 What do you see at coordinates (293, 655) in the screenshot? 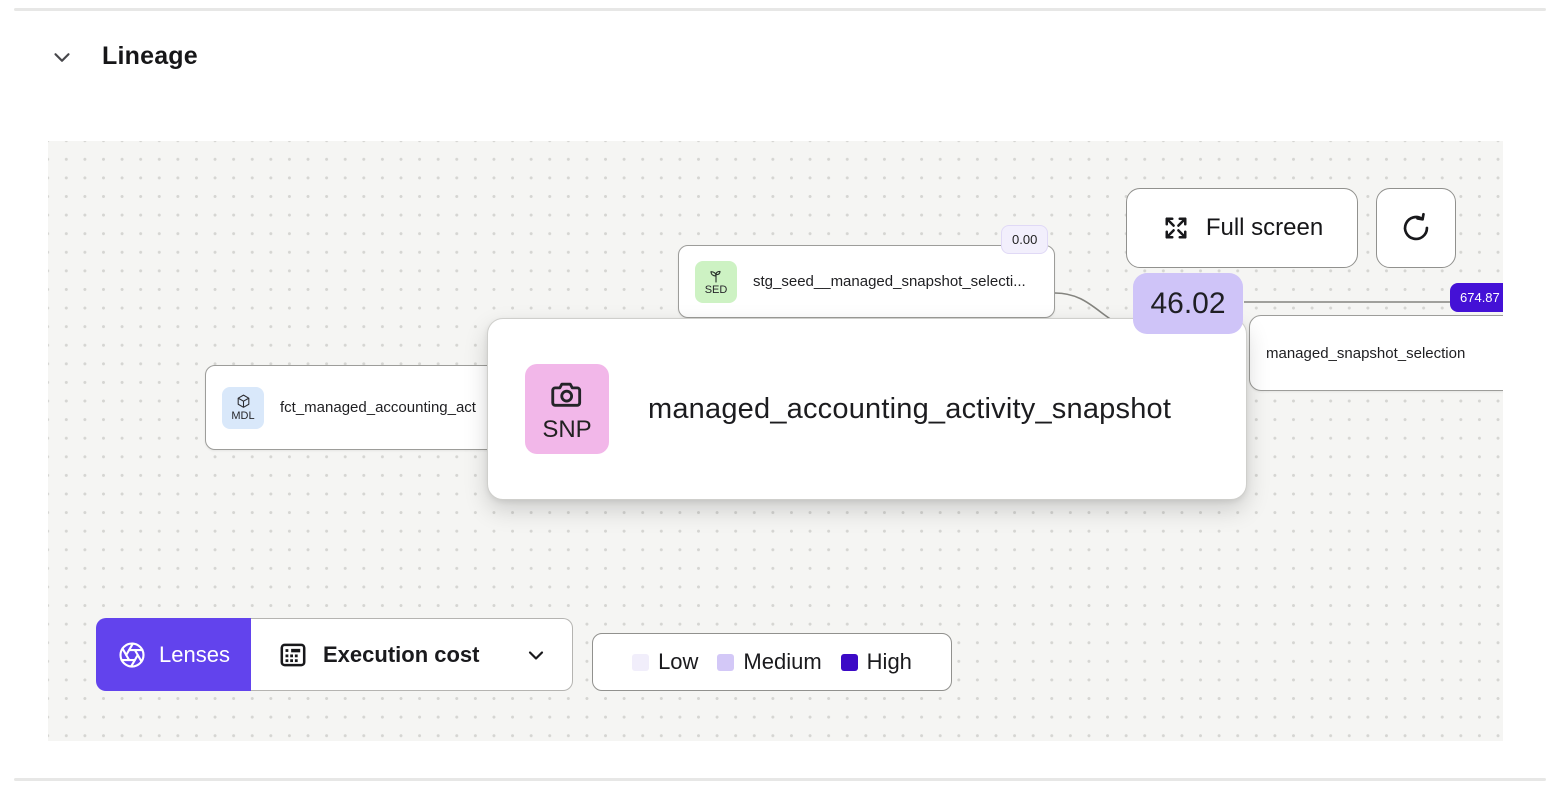
I see `execution-cost-icon` at bounding box center [293, 655].